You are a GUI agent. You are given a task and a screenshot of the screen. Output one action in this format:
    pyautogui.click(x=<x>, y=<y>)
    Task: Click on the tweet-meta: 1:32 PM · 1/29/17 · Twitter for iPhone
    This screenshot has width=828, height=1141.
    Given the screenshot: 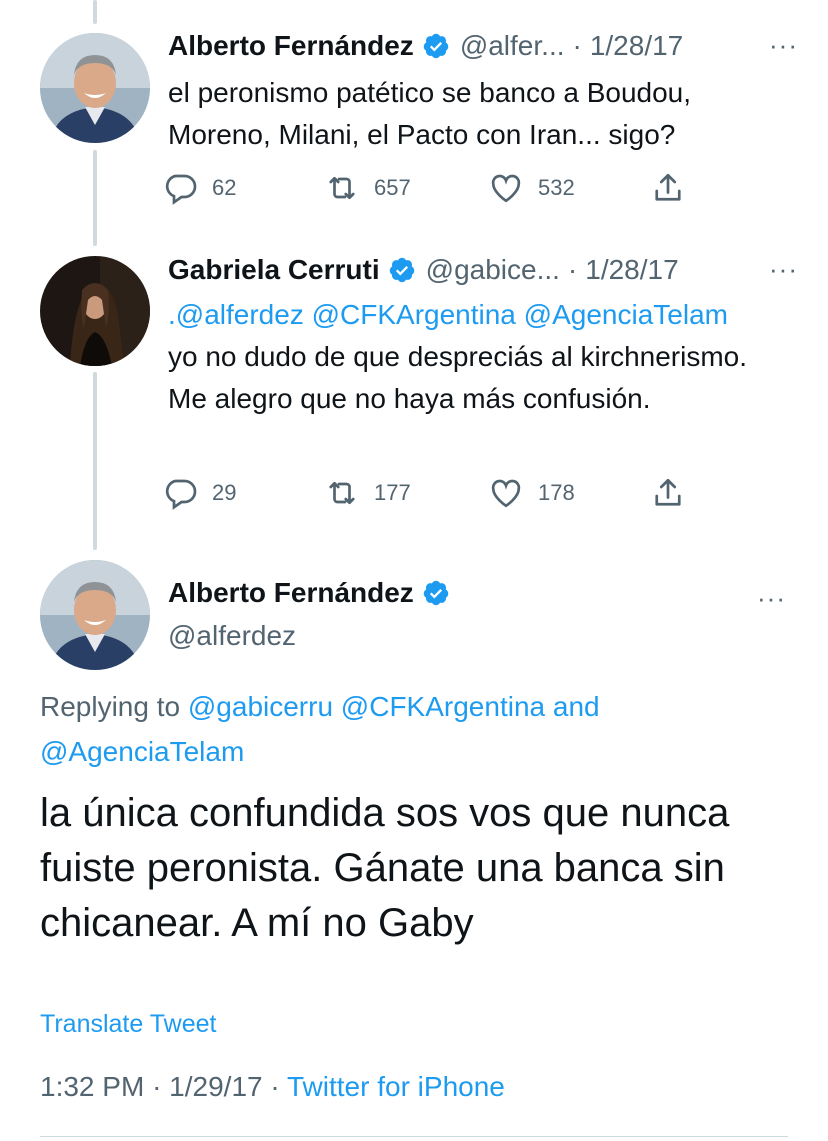 What is the action you would take?
    pyautogui.click(x=272, y=1087)
    